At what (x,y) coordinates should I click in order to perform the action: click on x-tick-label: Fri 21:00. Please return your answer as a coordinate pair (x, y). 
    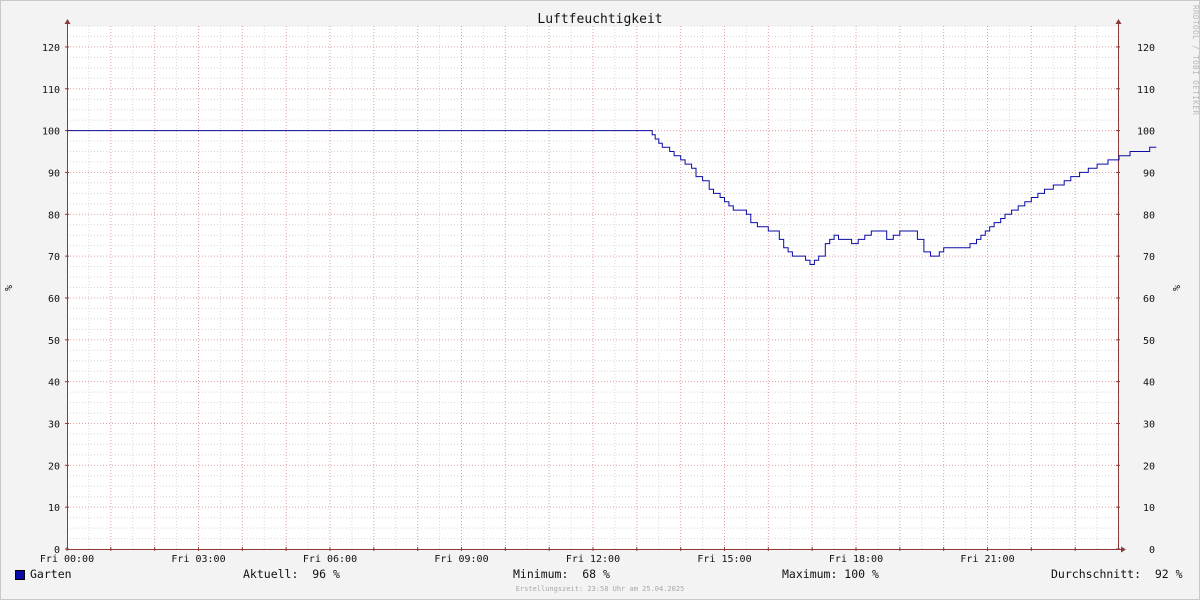
    Looking at the image, I should click on (987, 559).